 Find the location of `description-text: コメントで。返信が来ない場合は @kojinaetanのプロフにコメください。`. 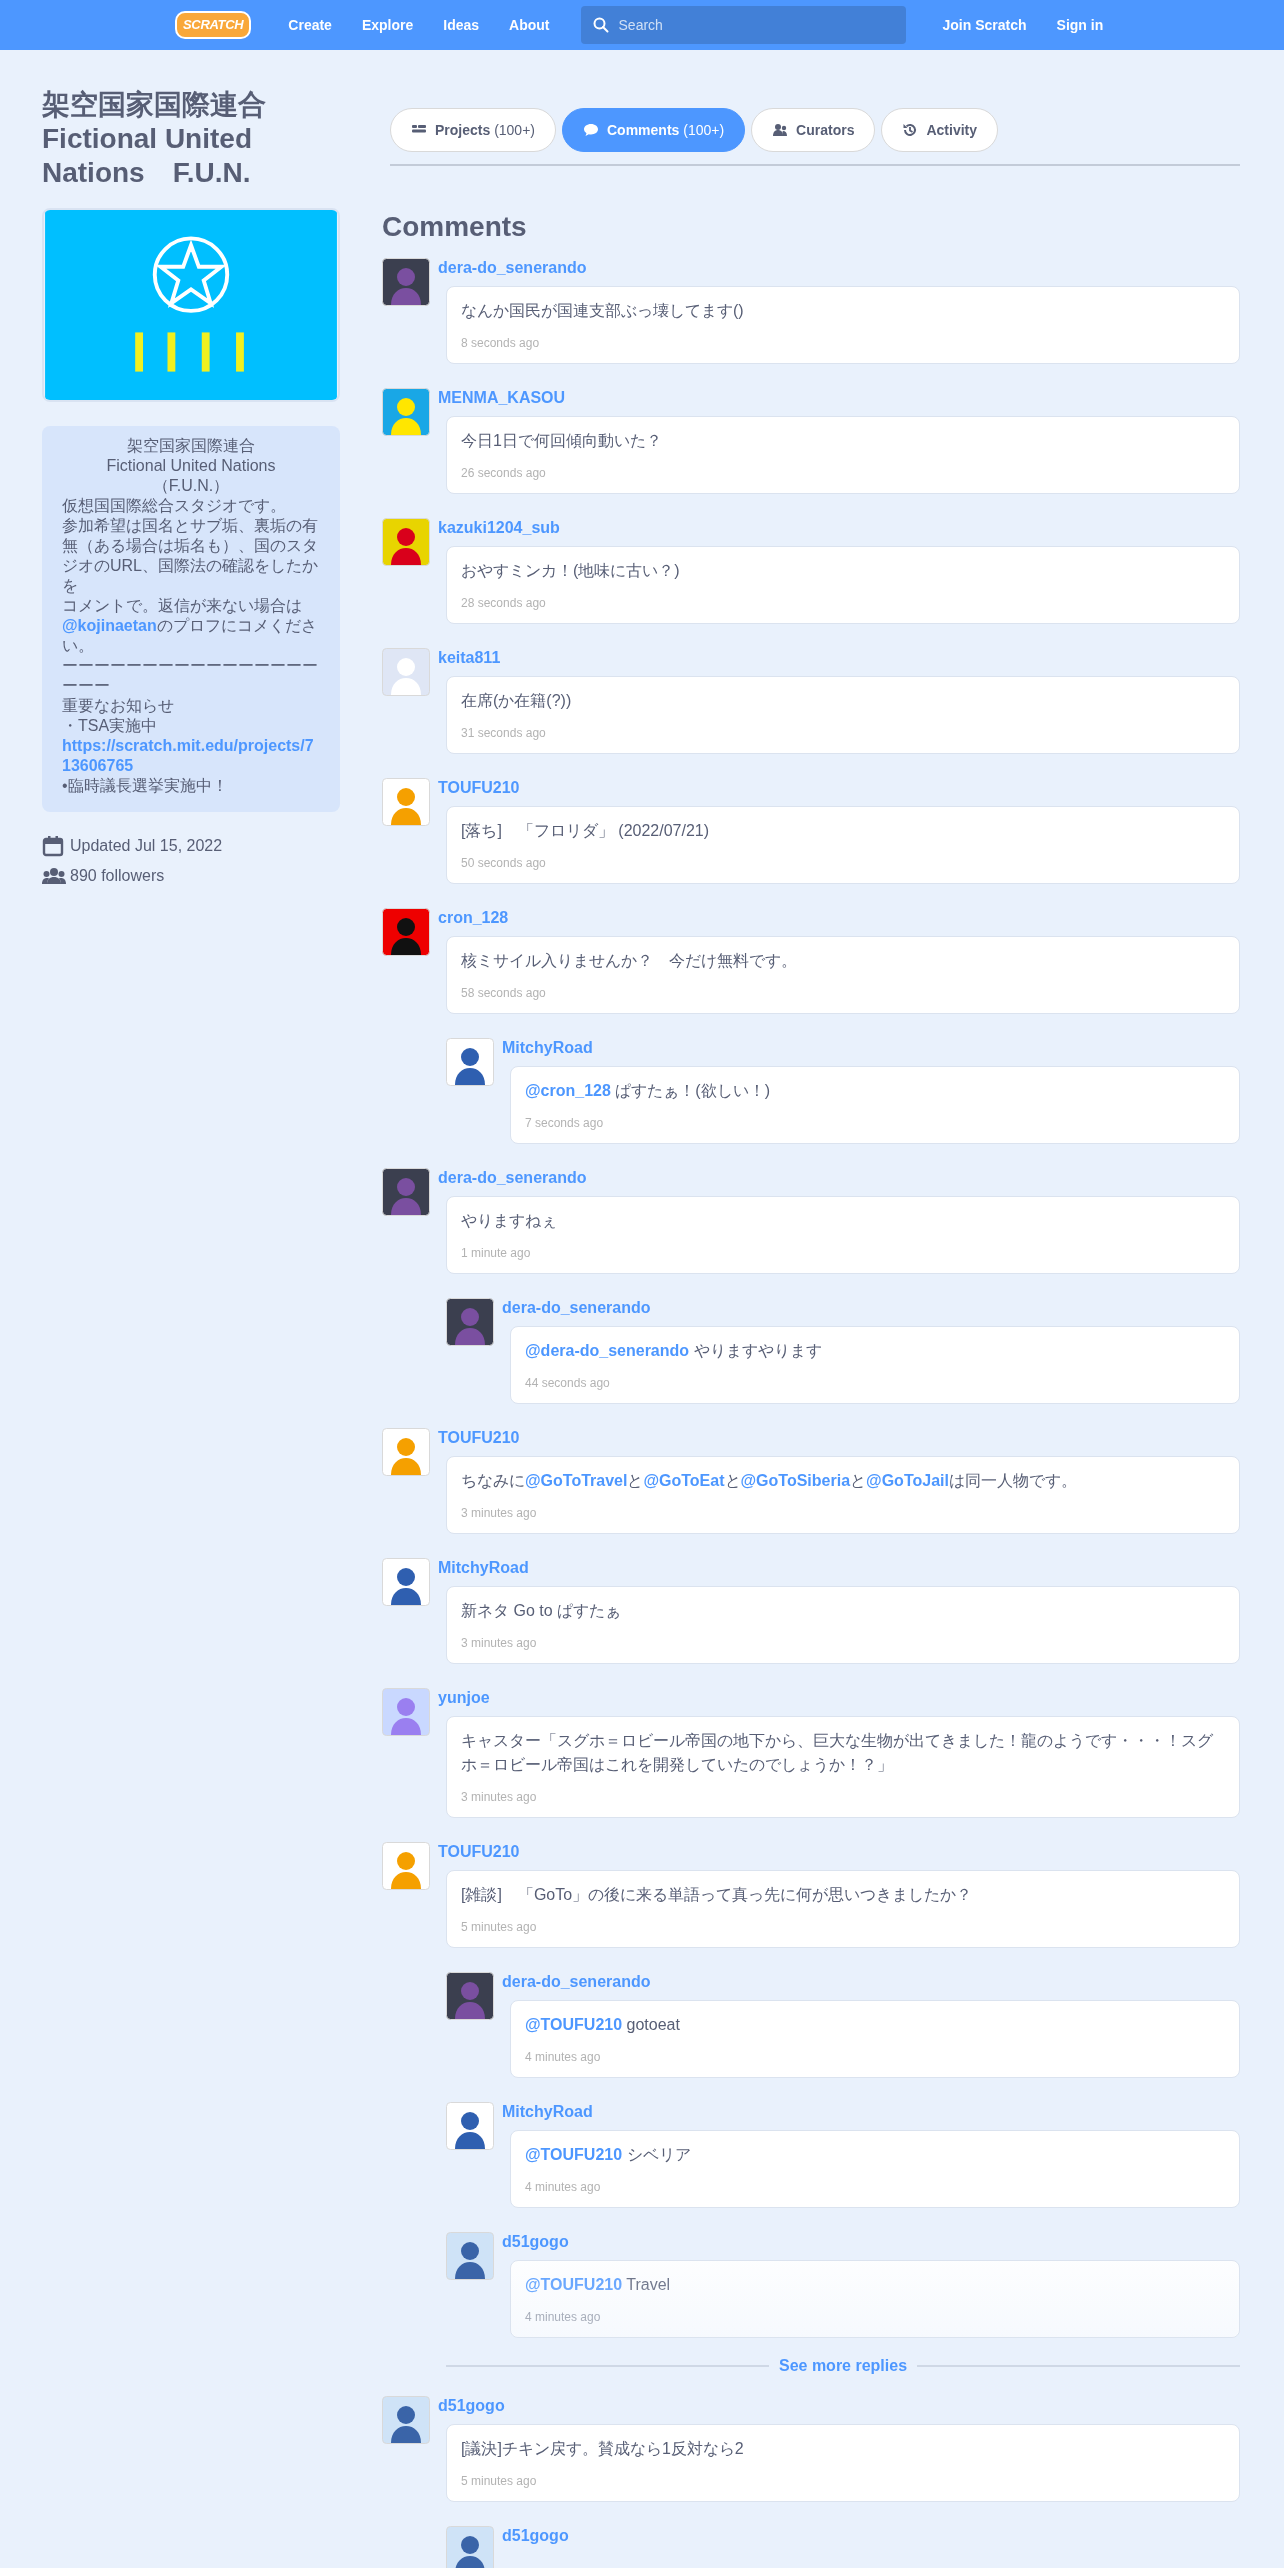

description-text: コメントで。返信が来ない場合は @kojinaetanのプロフにコメください。 is located at coordinates (190, 626).